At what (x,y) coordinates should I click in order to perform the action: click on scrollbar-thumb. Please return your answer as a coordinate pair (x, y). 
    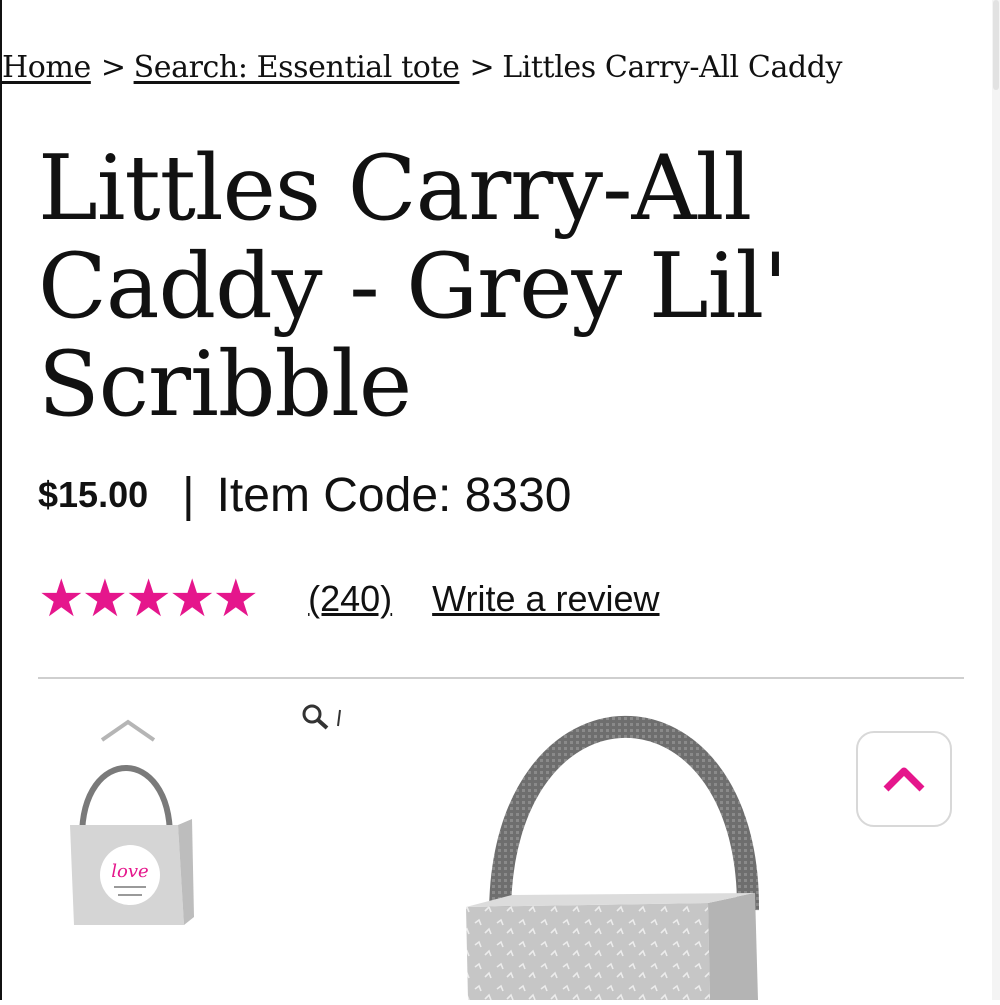
    Looking at the image, I should click on (996, 45).